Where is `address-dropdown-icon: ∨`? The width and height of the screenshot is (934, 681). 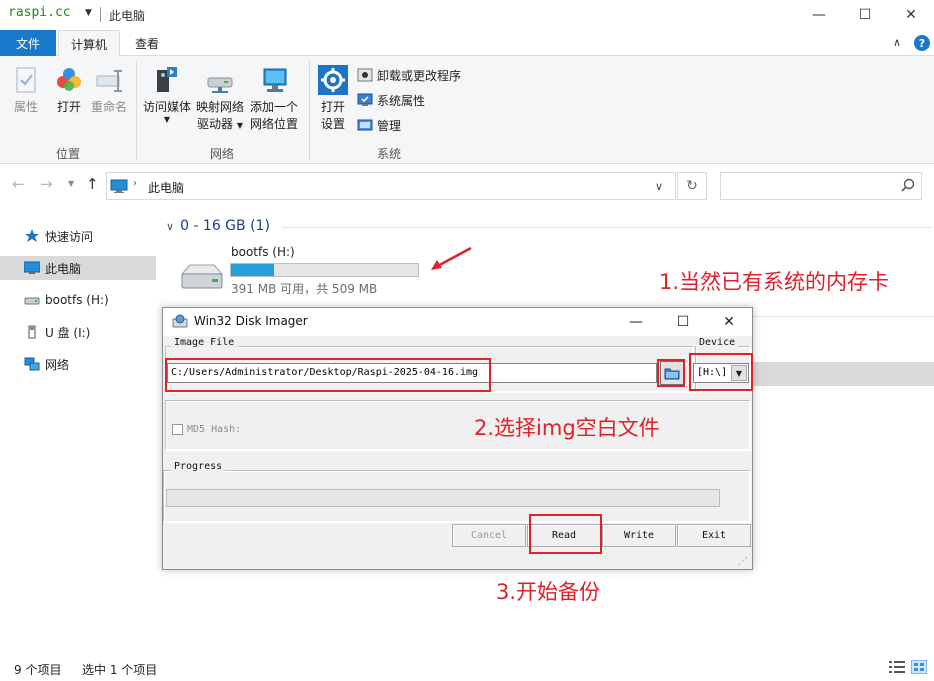
address-dropdown-icon: ∨ is located at coordinates (659, 186).